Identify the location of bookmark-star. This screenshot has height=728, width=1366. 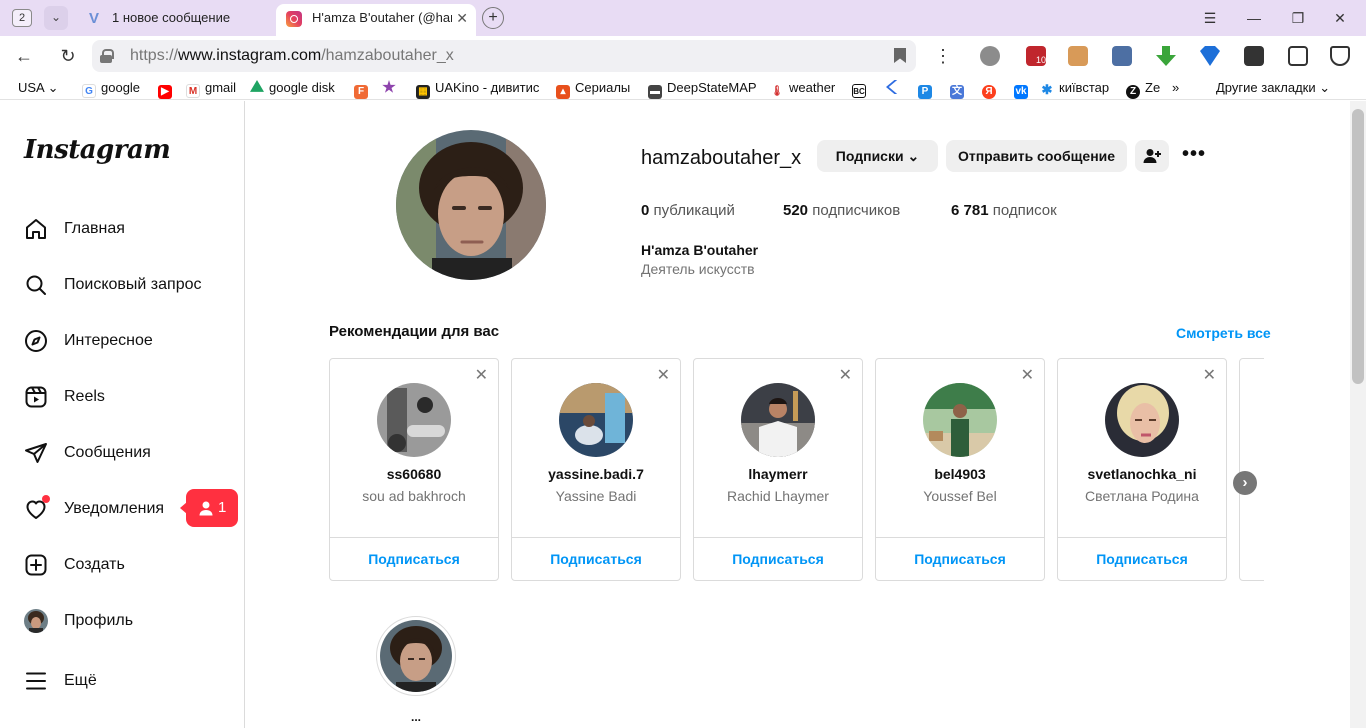
(391, 88).